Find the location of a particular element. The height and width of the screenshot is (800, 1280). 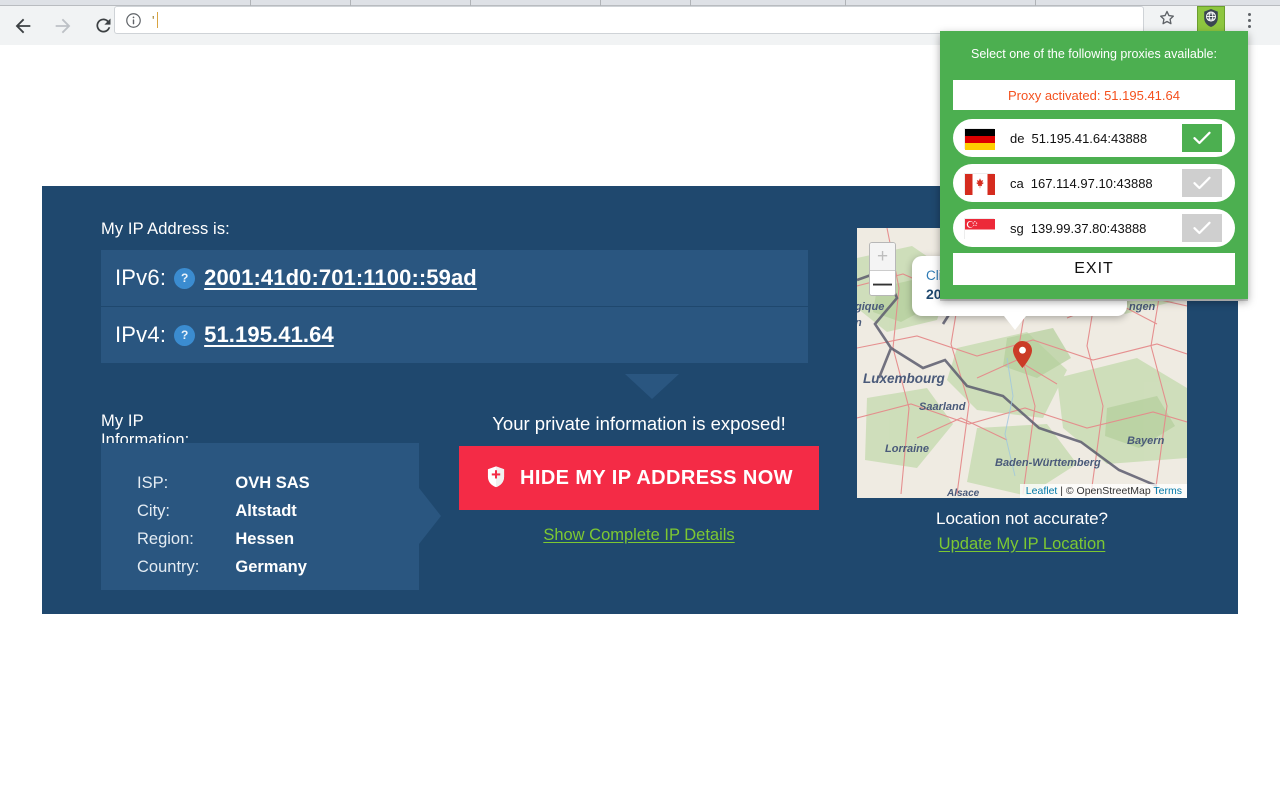

map-zoom-out-button: — is located at coordinates (882, 282).